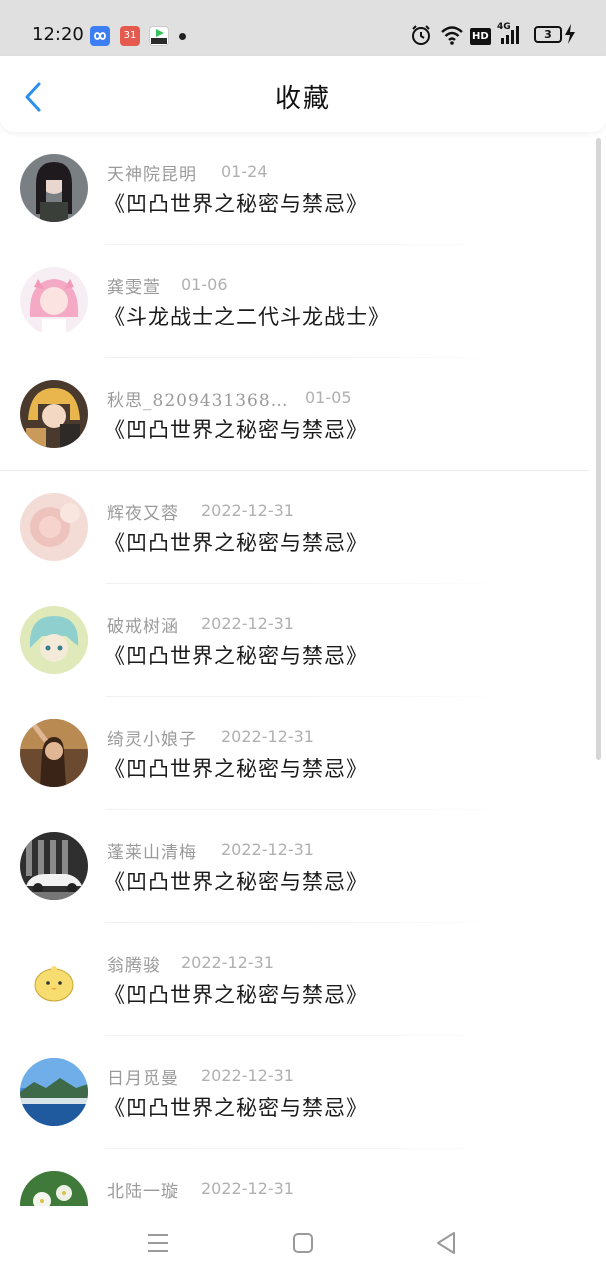  I want to click on battery-level: 3, so click(548, 34).